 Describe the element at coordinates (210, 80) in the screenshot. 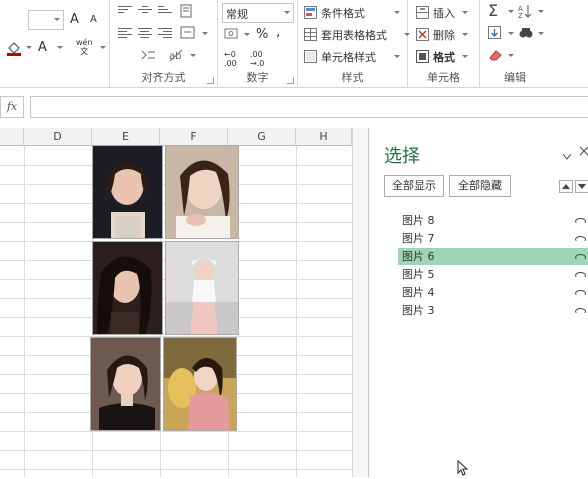

I see `alignment-launcher` at that location.